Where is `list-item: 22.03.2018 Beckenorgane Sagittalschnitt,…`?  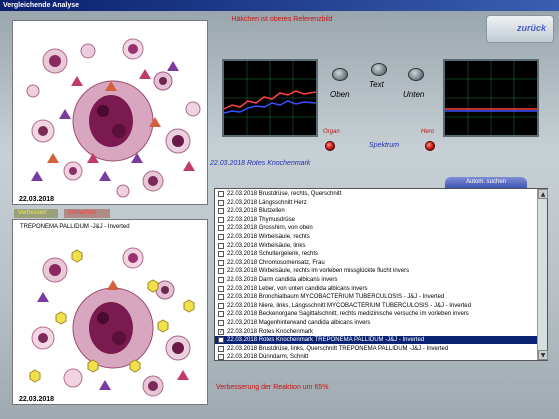 list-item: 22.03.2018 Beckenorgane Sagittalschnitt,… is located at coordinates (376, 314).